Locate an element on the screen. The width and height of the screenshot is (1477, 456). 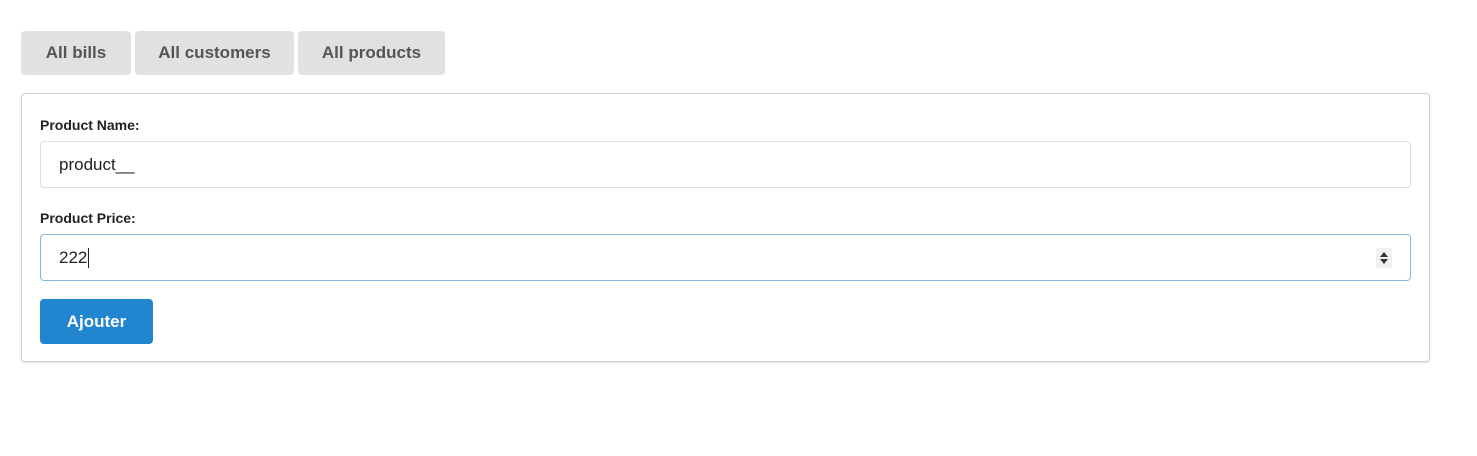
product-name-value: product__ is located at coordinates (97, 164).